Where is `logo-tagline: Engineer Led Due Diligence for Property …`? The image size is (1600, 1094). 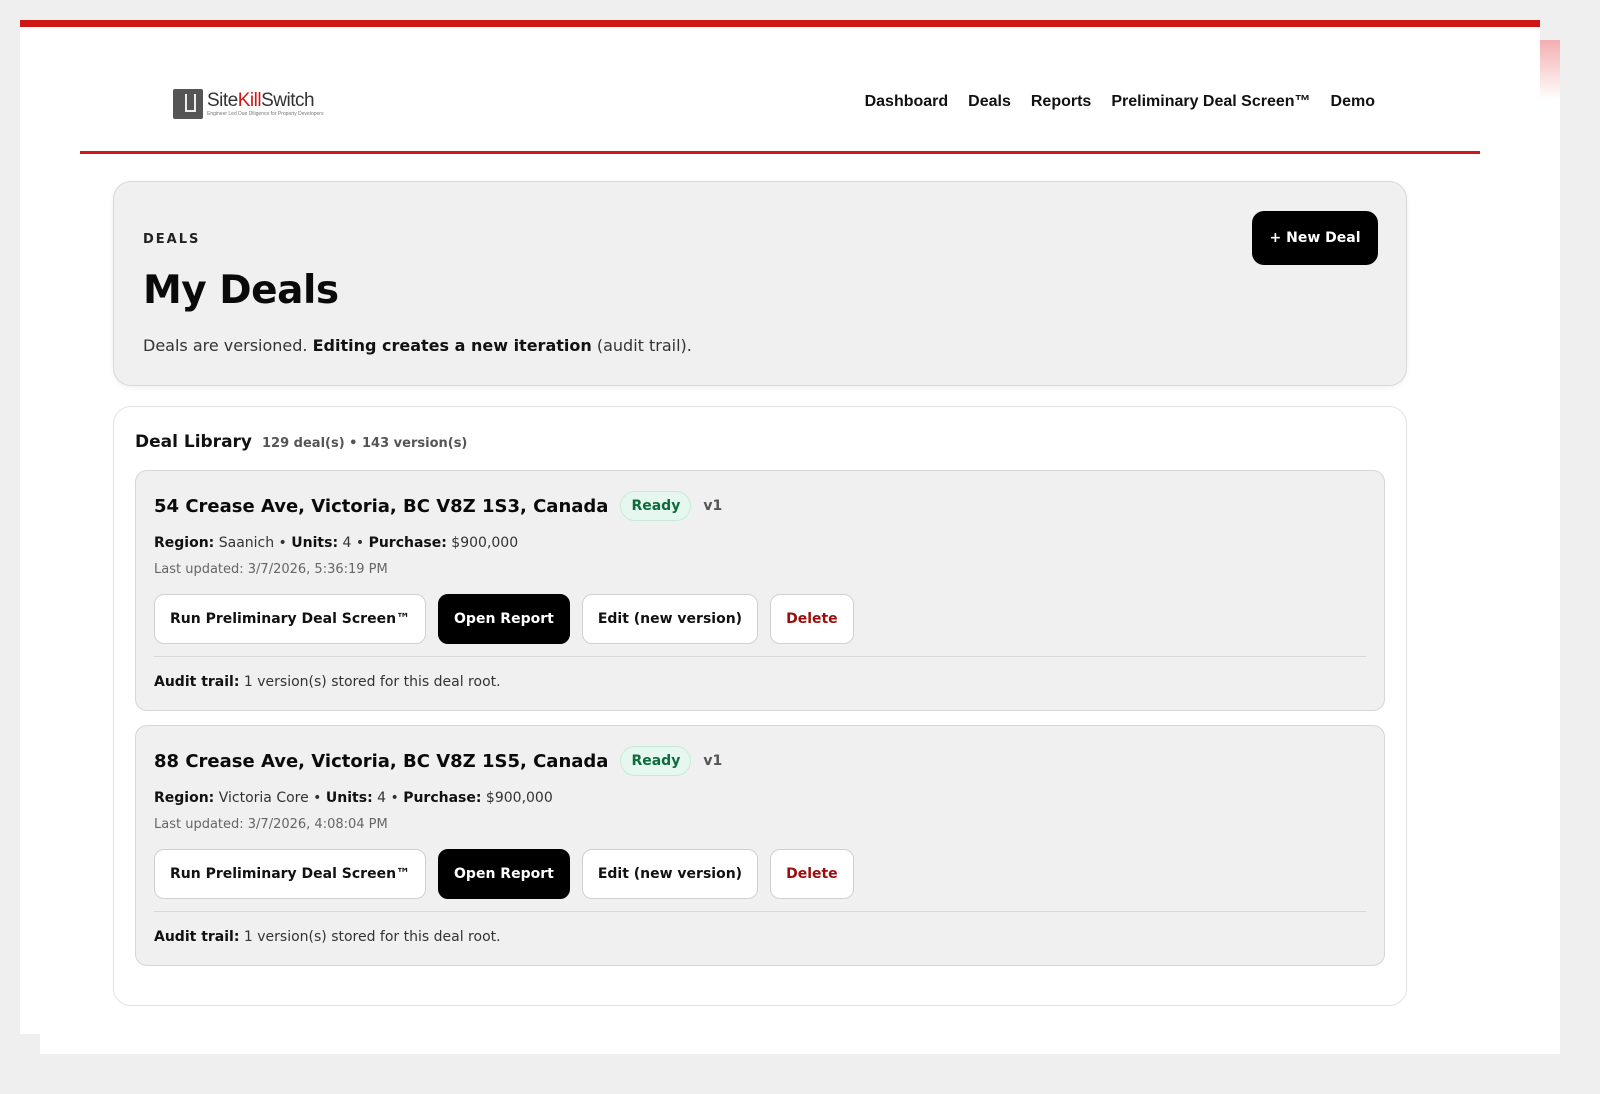
logo-tagline: Engineer Led Due Diligence for Property … is located at coordinates (265, 114).